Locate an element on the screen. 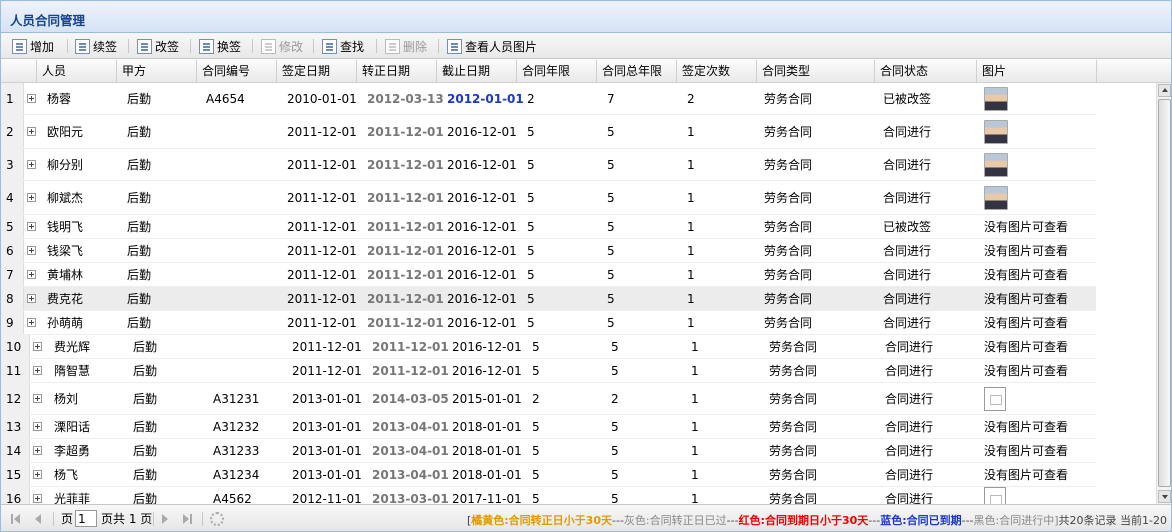  header-party-a: 甲方 is located at coordinates (157, 71).